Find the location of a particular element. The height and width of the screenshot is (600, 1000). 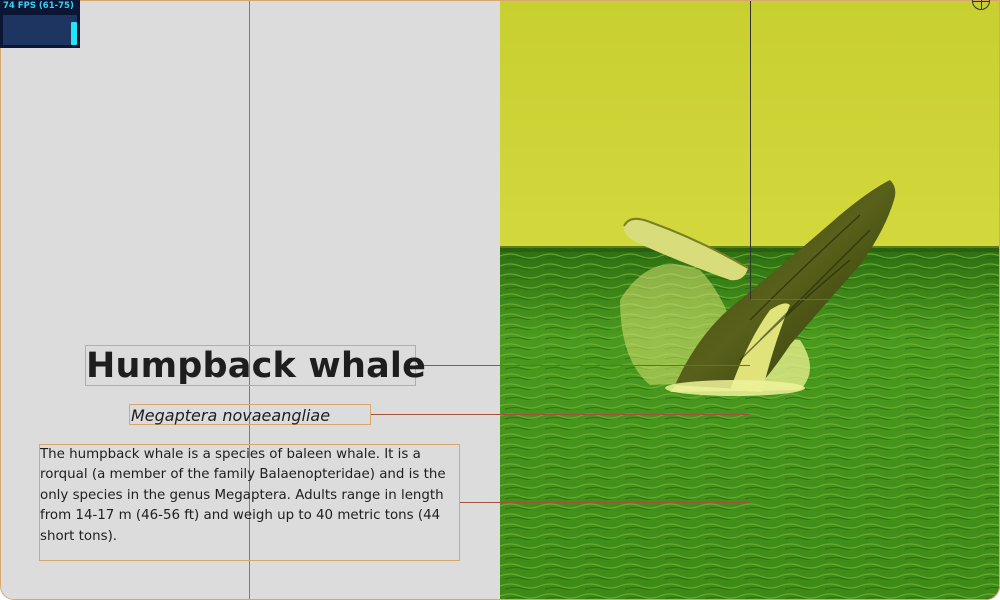

fps-meter: 74 FPS (61-75) is located at coordinates (40, 24).